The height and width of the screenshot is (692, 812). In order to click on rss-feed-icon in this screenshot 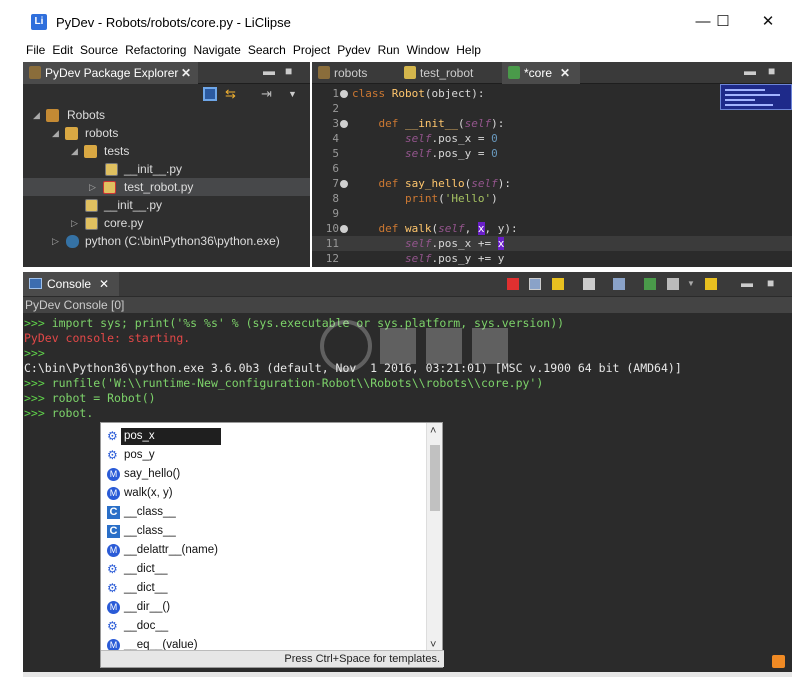, I will do `click(778, 661)`.